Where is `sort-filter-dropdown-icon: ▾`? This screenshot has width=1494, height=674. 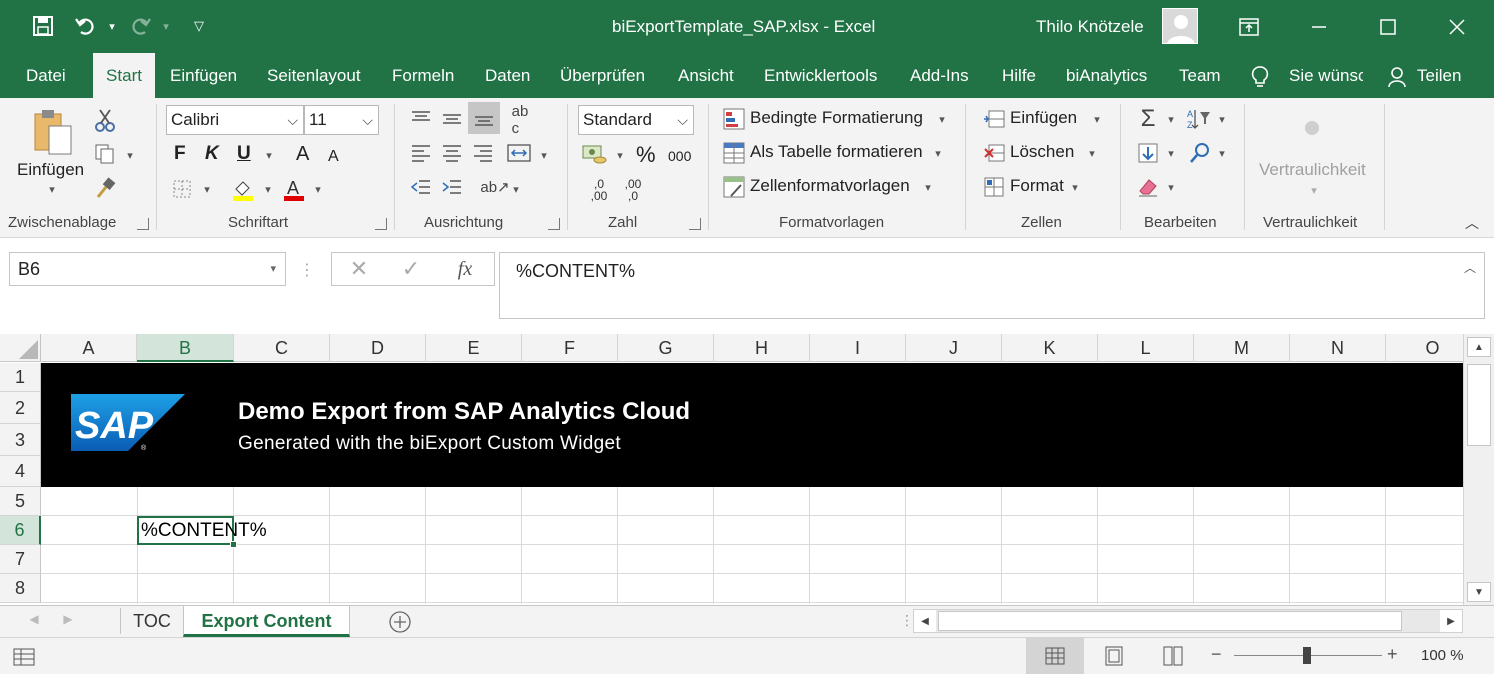 sort-filter-dropdown-icon: ▾ is located at coordinates (1222, 119).